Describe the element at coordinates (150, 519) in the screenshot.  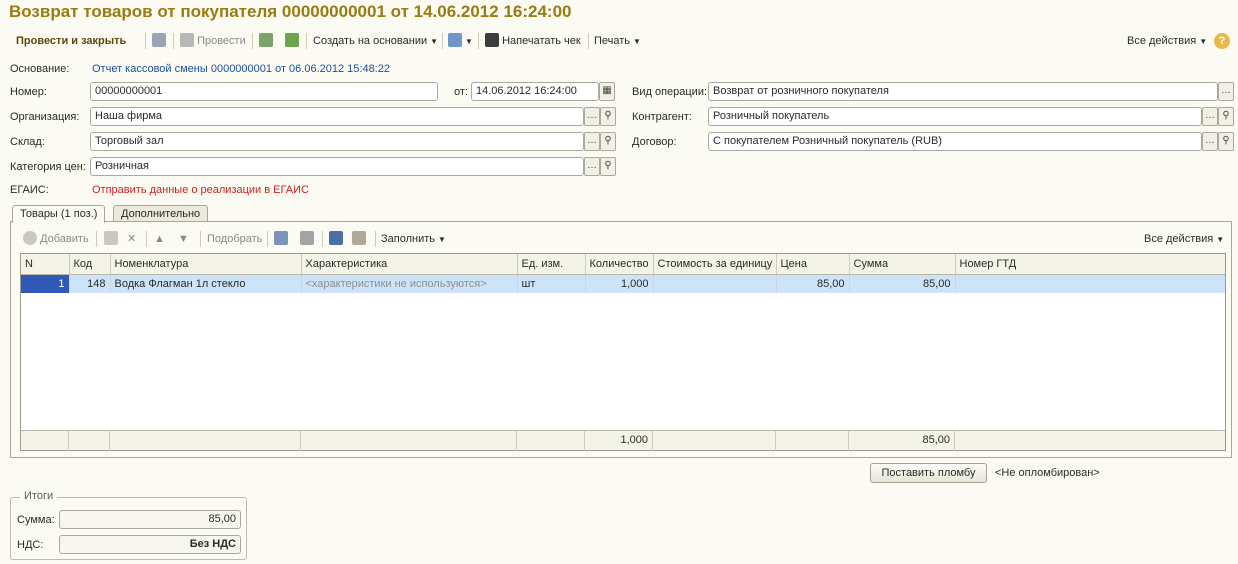
I see `sum-field: 85,00` at that location.